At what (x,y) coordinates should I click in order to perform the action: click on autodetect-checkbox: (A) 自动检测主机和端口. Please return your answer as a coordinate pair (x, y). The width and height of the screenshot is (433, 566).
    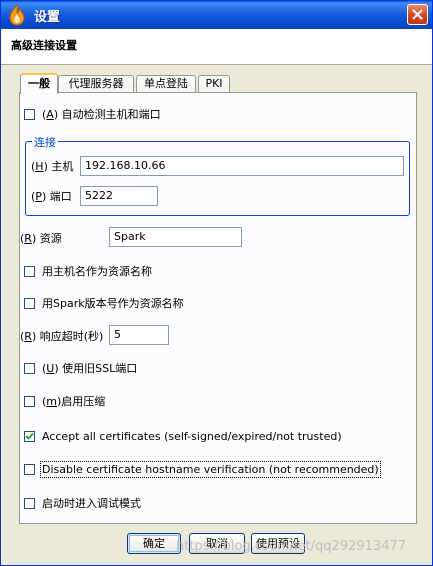
    Looking at the image, I should click on (92, 114).